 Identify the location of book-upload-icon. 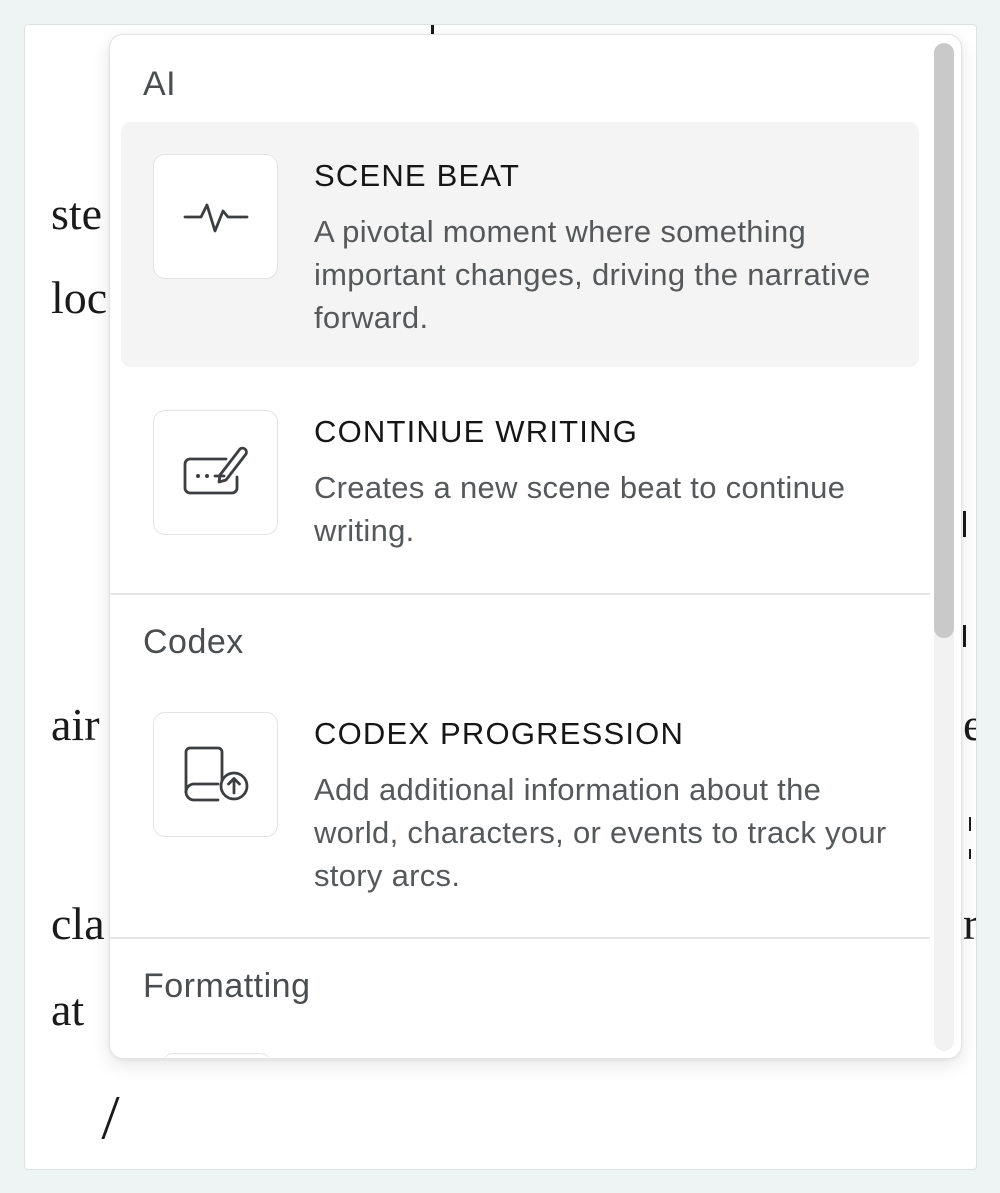
(216, 773).